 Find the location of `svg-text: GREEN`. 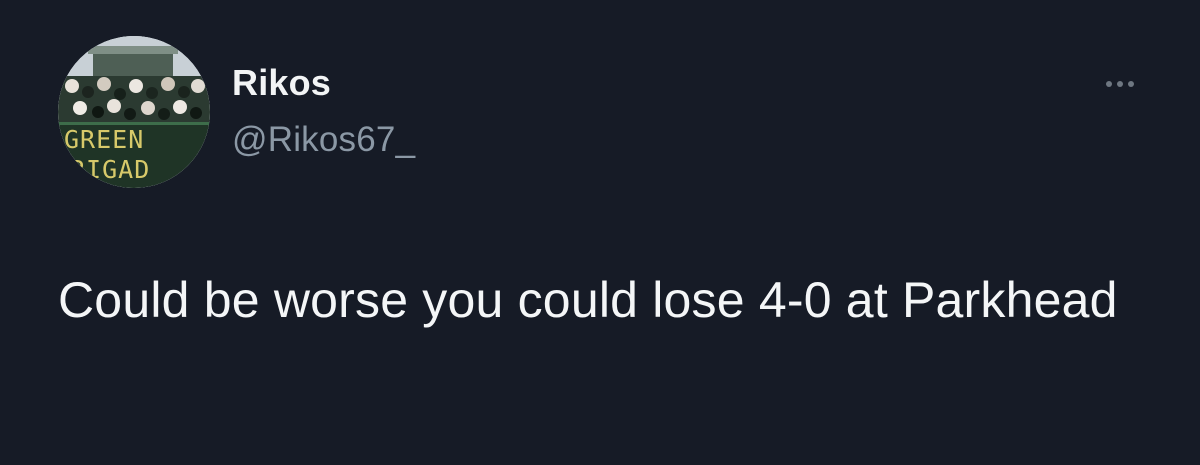

svg-text: GREEN is located at coordinates (104, 139).